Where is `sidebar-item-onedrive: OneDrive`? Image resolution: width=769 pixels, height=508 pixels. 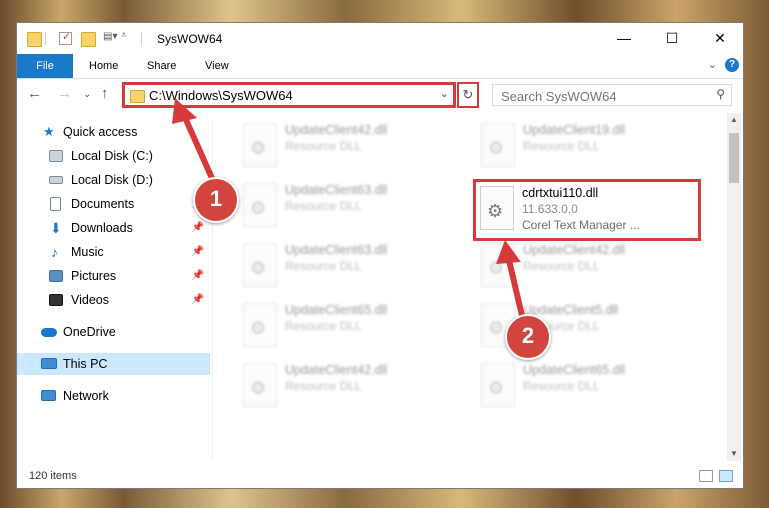 sidebar-item-onedrive: OneDrive is located at coordinates (113, 332).